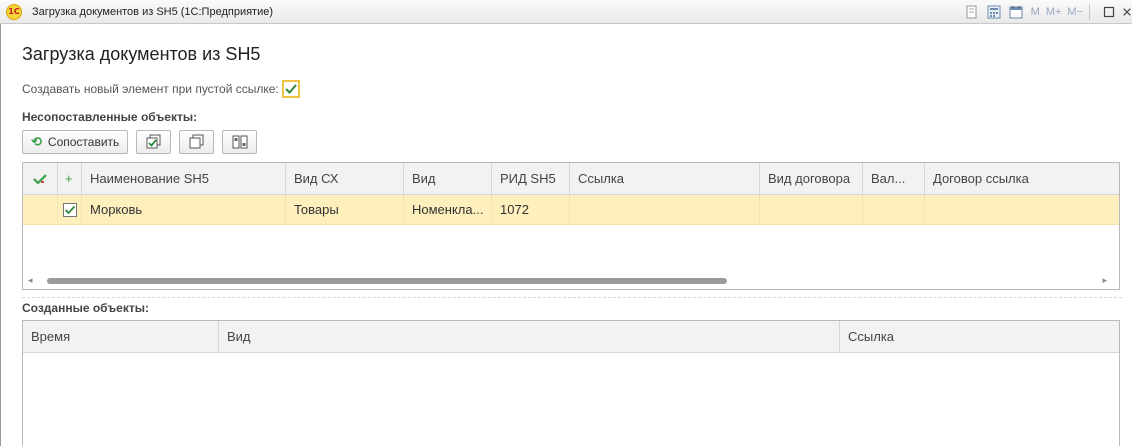 This screenshot has width=1132, height=446. Describe the element at coordinates (83, 142) in the screenshot. I see `match-button-label: Сопоставить` at that location.